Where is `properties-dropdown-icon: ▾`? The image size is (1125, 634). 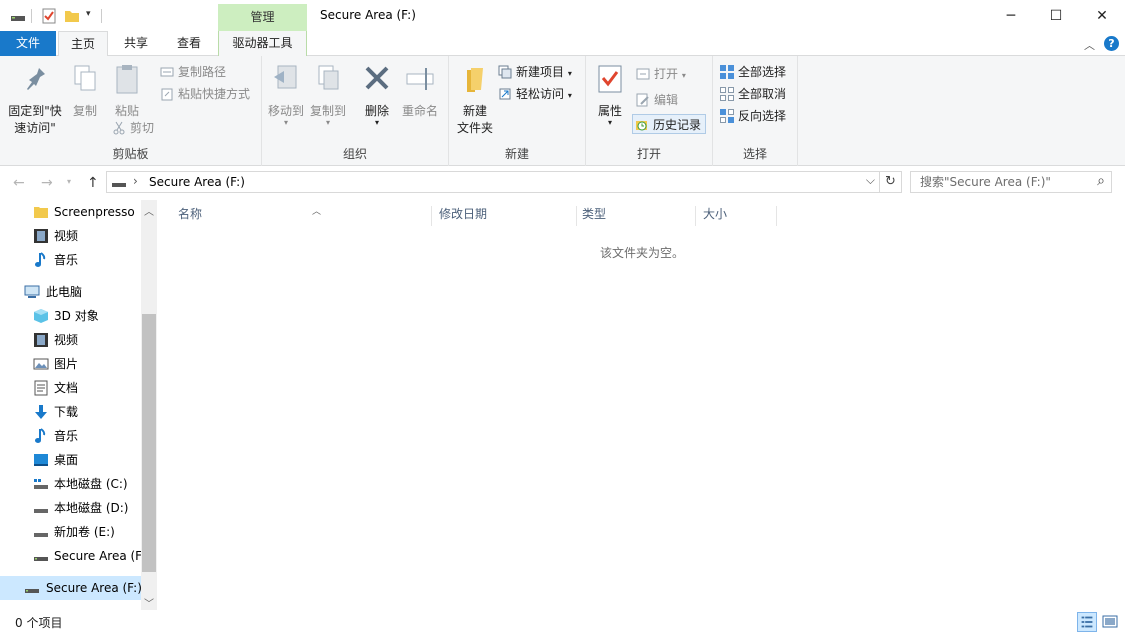 properties-dropdown-icon: ▾ is located at coordinates (609, 122).